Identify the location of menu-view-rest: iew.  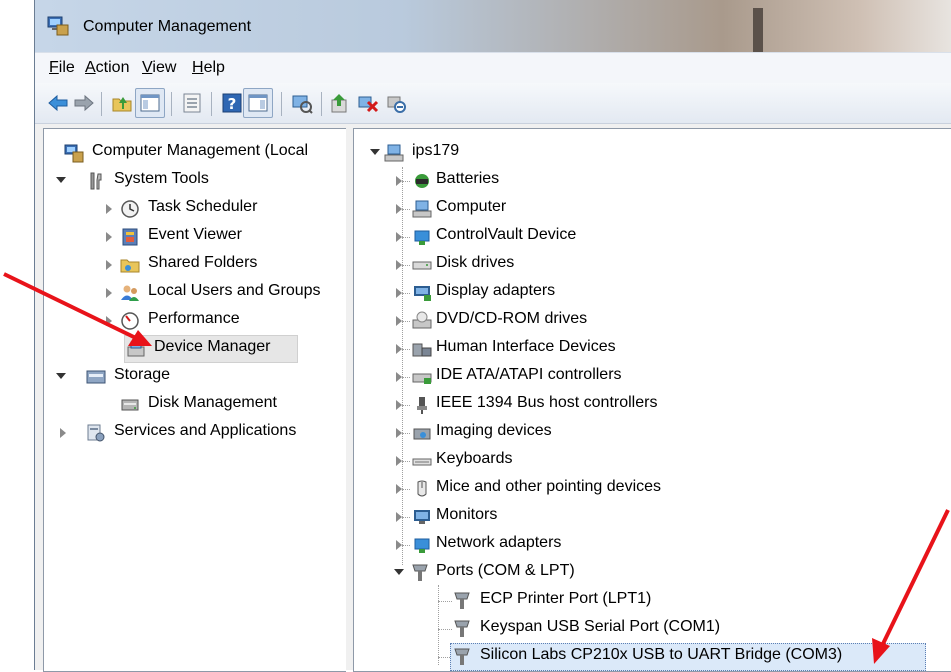
(164, 67).